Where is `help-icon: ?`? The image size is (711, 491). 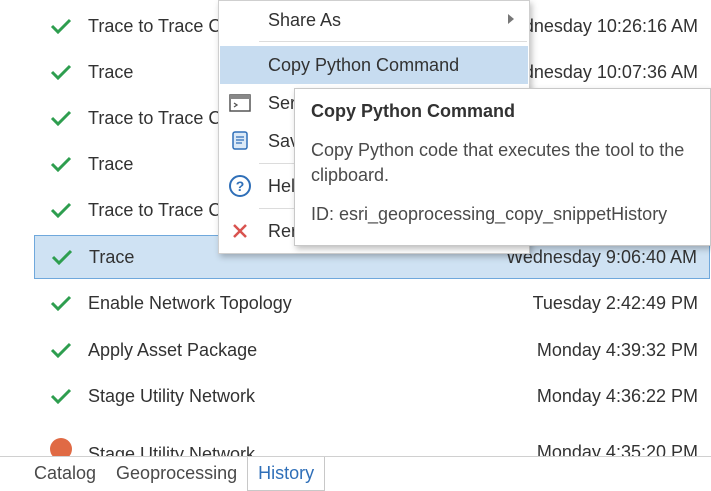 help-icon: ? is located at coordinates (240, 186).